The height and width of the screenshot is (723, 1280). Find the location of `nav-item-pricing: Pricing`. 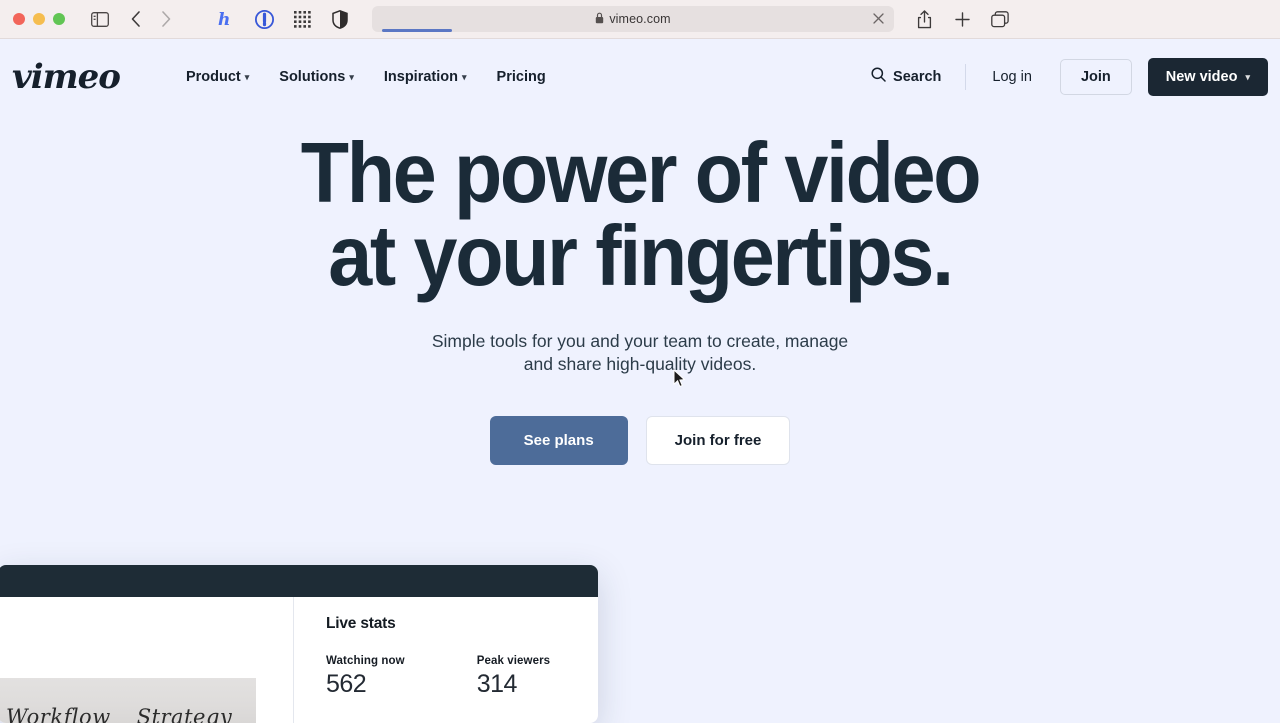

nav-item-pricing: Pricing is located at coordinates (521, 77).